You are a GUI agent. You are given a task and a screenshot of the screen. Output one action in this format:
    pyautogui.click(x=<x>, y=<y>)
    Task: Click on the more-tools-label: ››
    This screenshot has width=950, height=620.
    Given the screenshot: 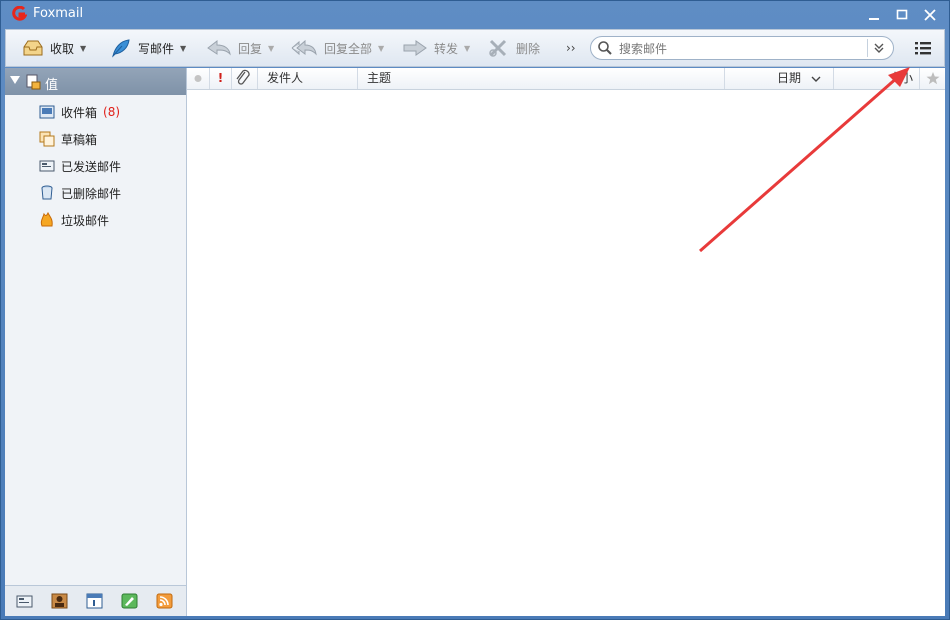 What is the action you would take?
    pyautogui.click(x=571, y=48)
    